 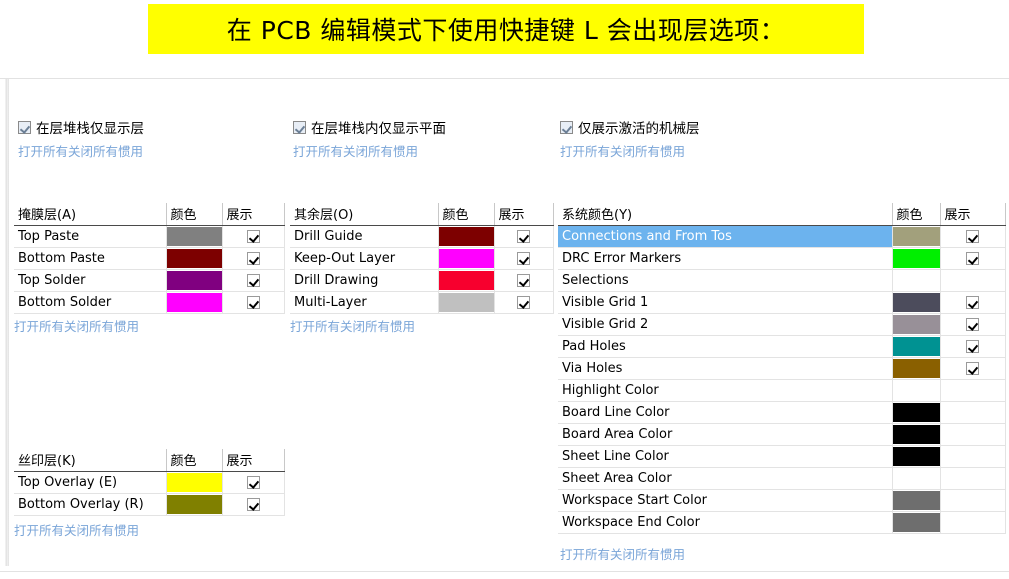 What do you see at coordinates (630, 150) in the screenshot?
I see `link-all-active-mechanical: 打开所有关闭所有惯用` at bounding box center [630, 150].